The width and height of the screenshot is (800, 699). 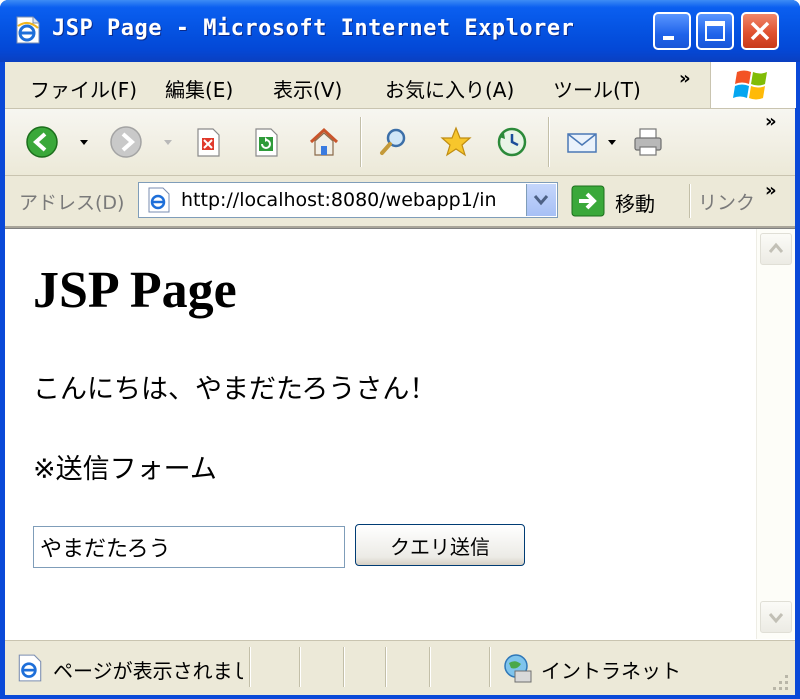 I want to click on address-separator, so click(x=689, y=201).